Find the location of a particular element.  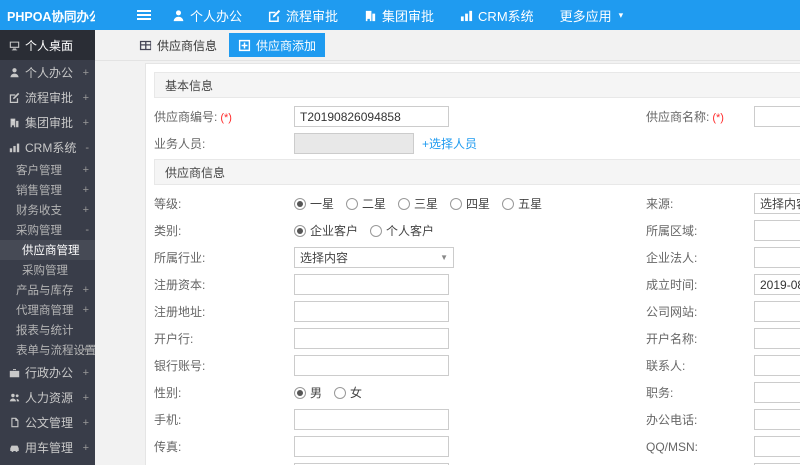

form-field-mobile: 手机: is located at coordinates (400, 419).